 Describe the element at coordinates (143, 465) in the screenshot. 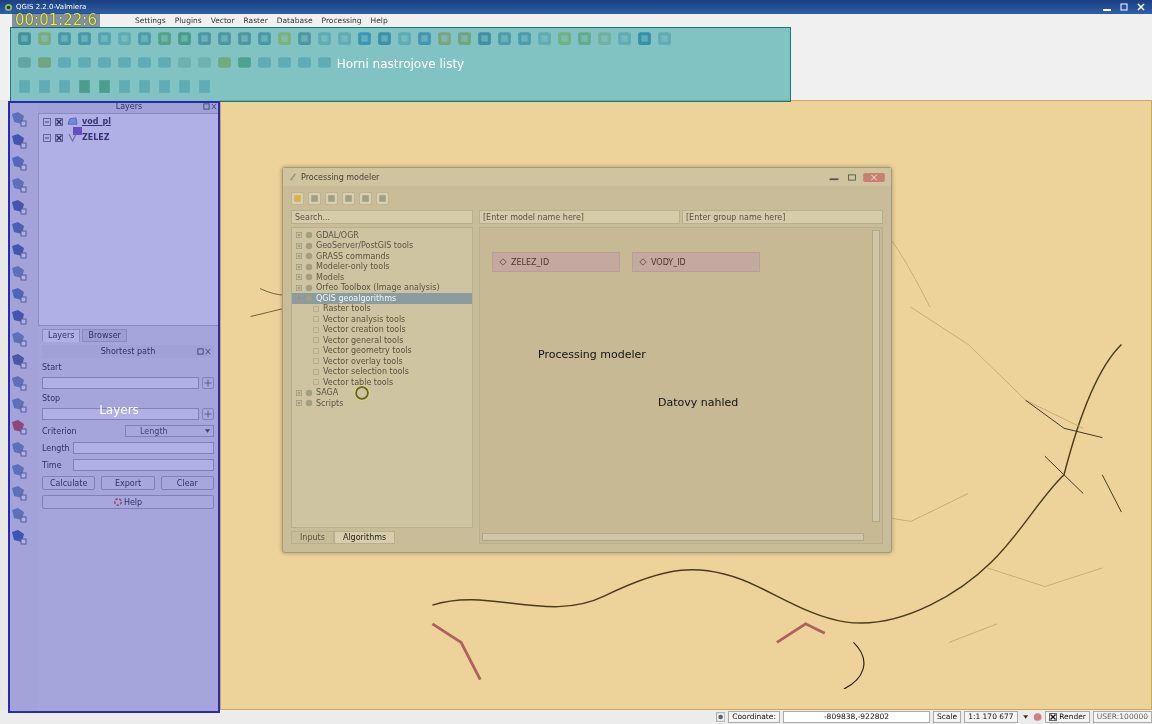

I see `time-field` at that location.